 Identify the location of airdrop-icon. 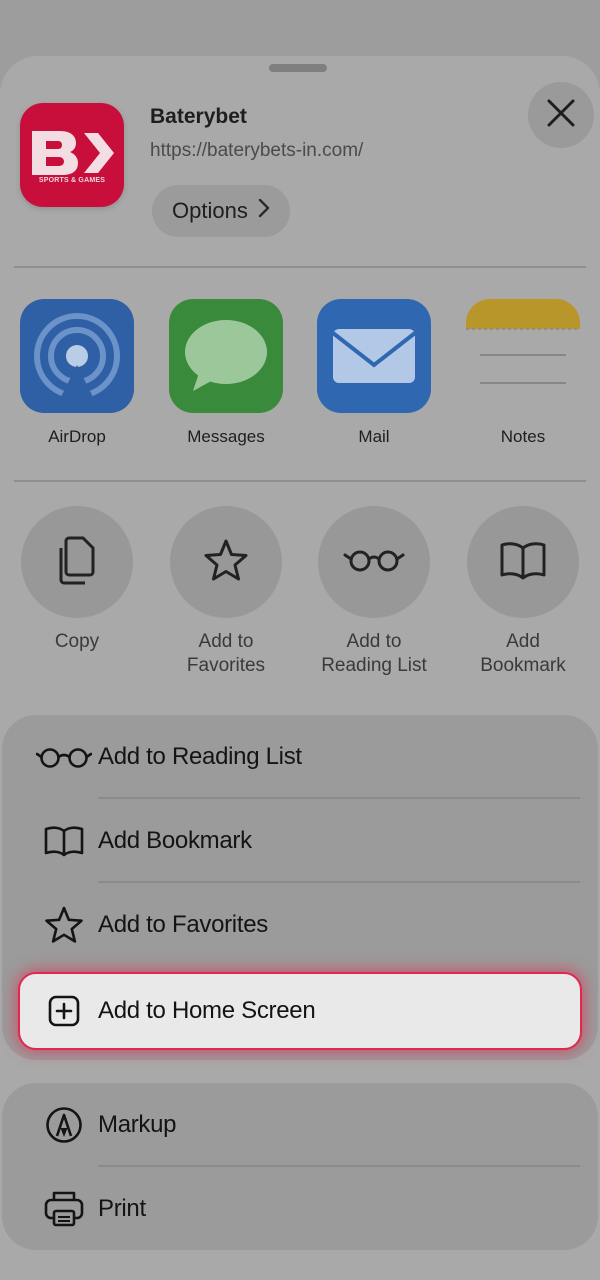
(77, 356).